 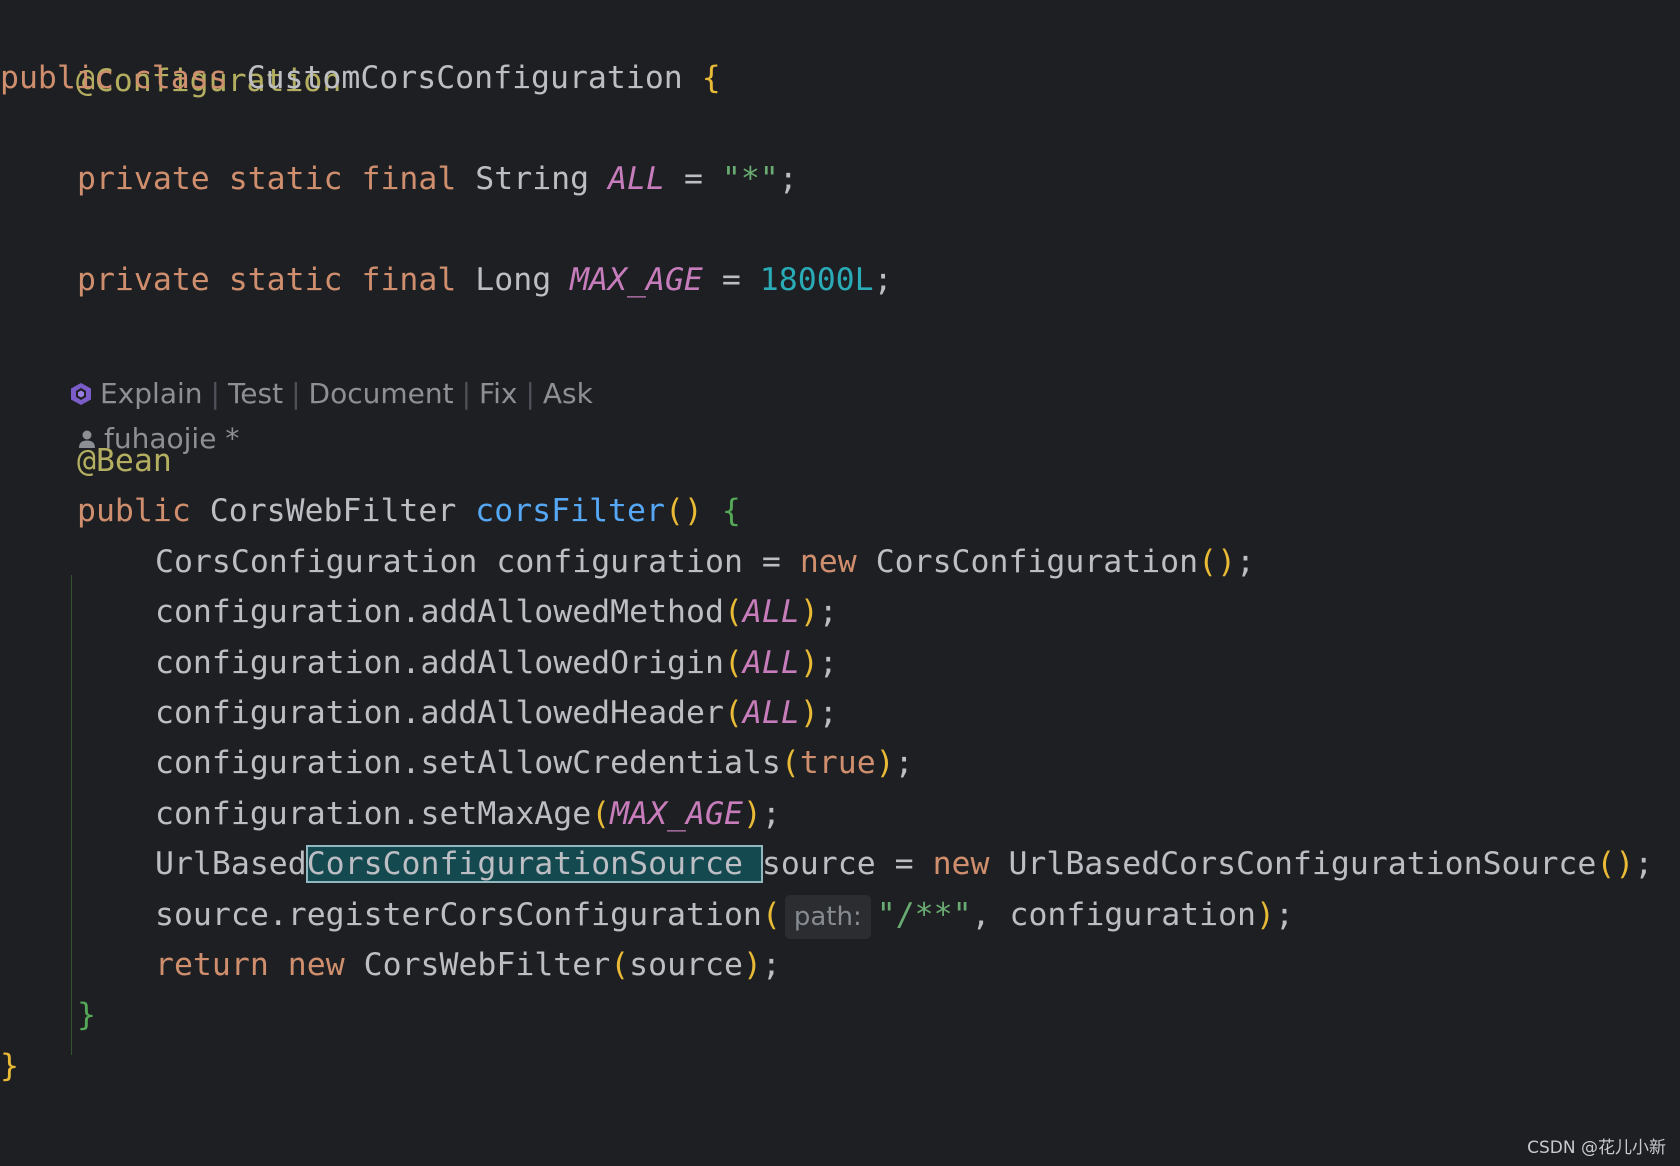 I want to click on type-prefix: UrlBased, so click(x=231, y=864).